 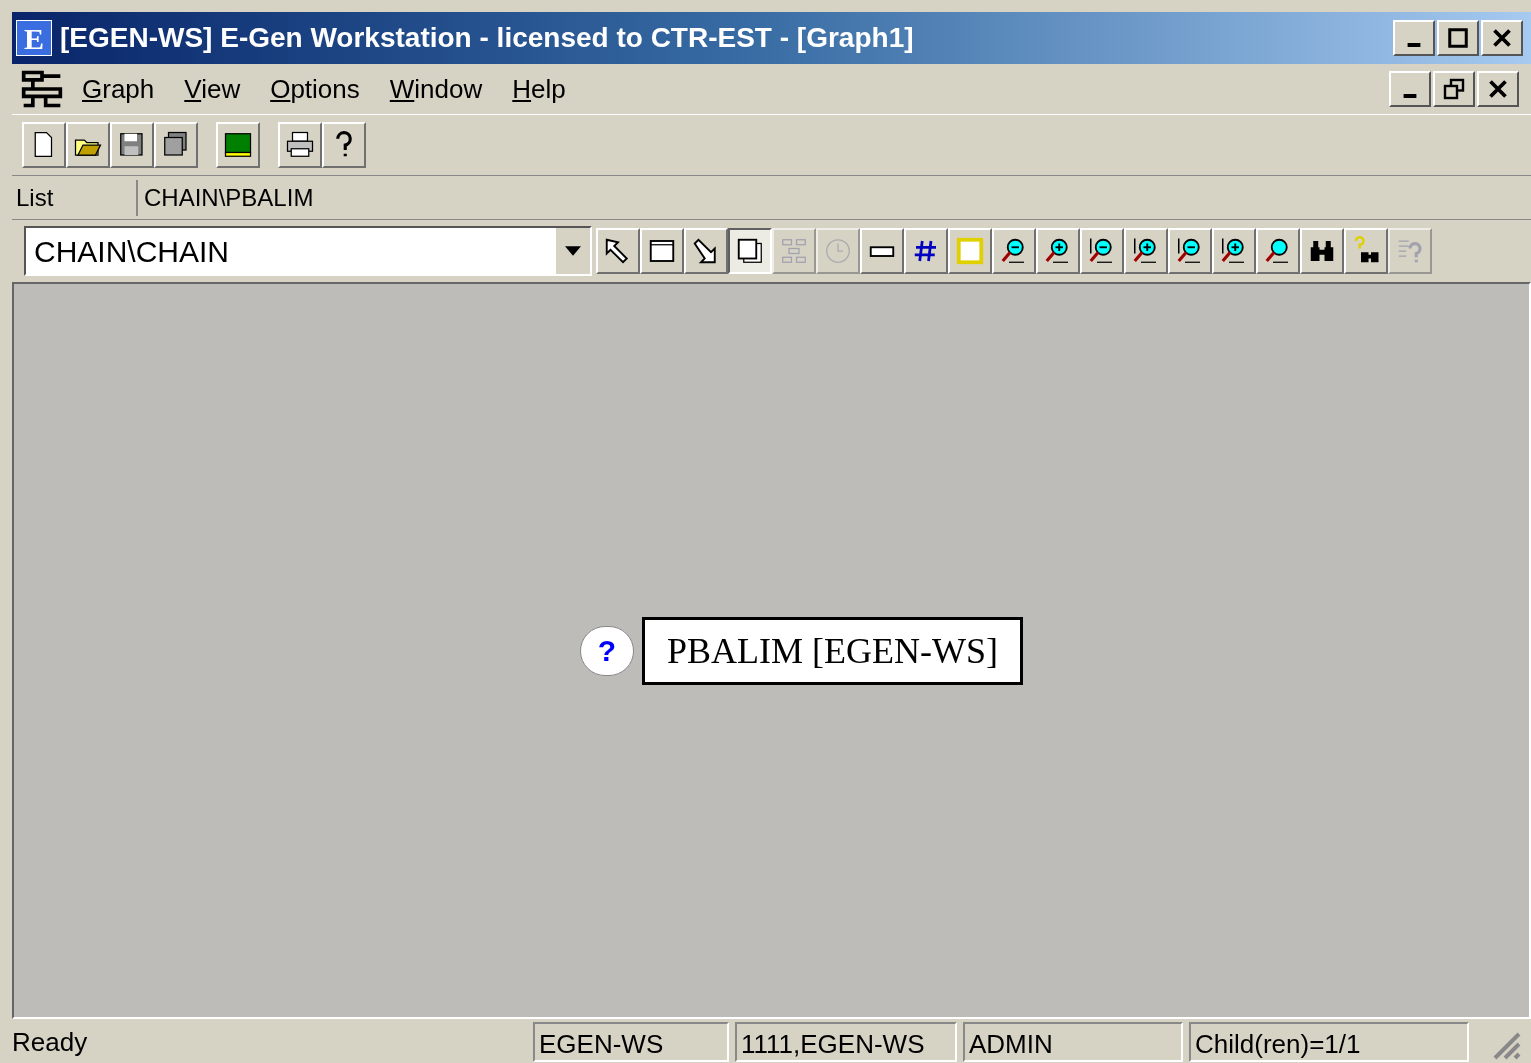 What do you see at coordinates (132, 145) in the screenshot?
I see `save-button` at bounding box center [132, 145].